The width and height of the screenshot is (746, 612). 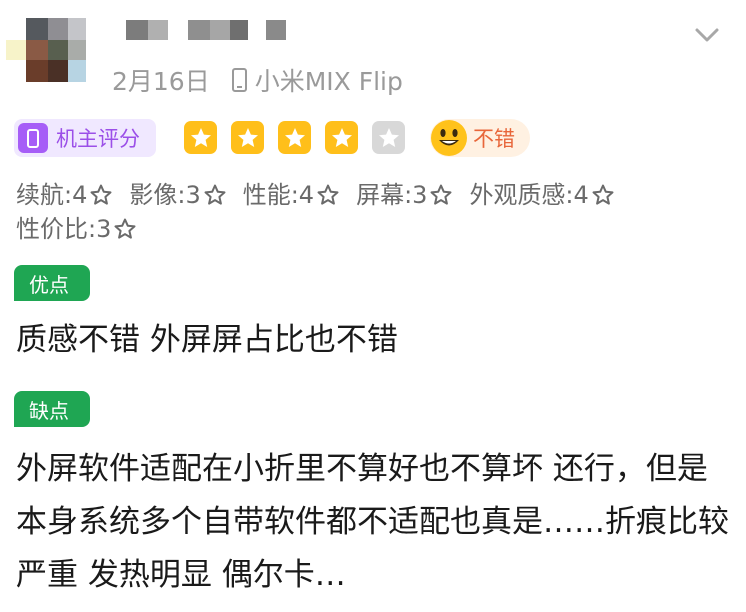 I want to click on sub-scores: 续航:4 影像:3 性能:4 屏幕:3 外观质感:4 性价比:3, so click(x=378, y=212).